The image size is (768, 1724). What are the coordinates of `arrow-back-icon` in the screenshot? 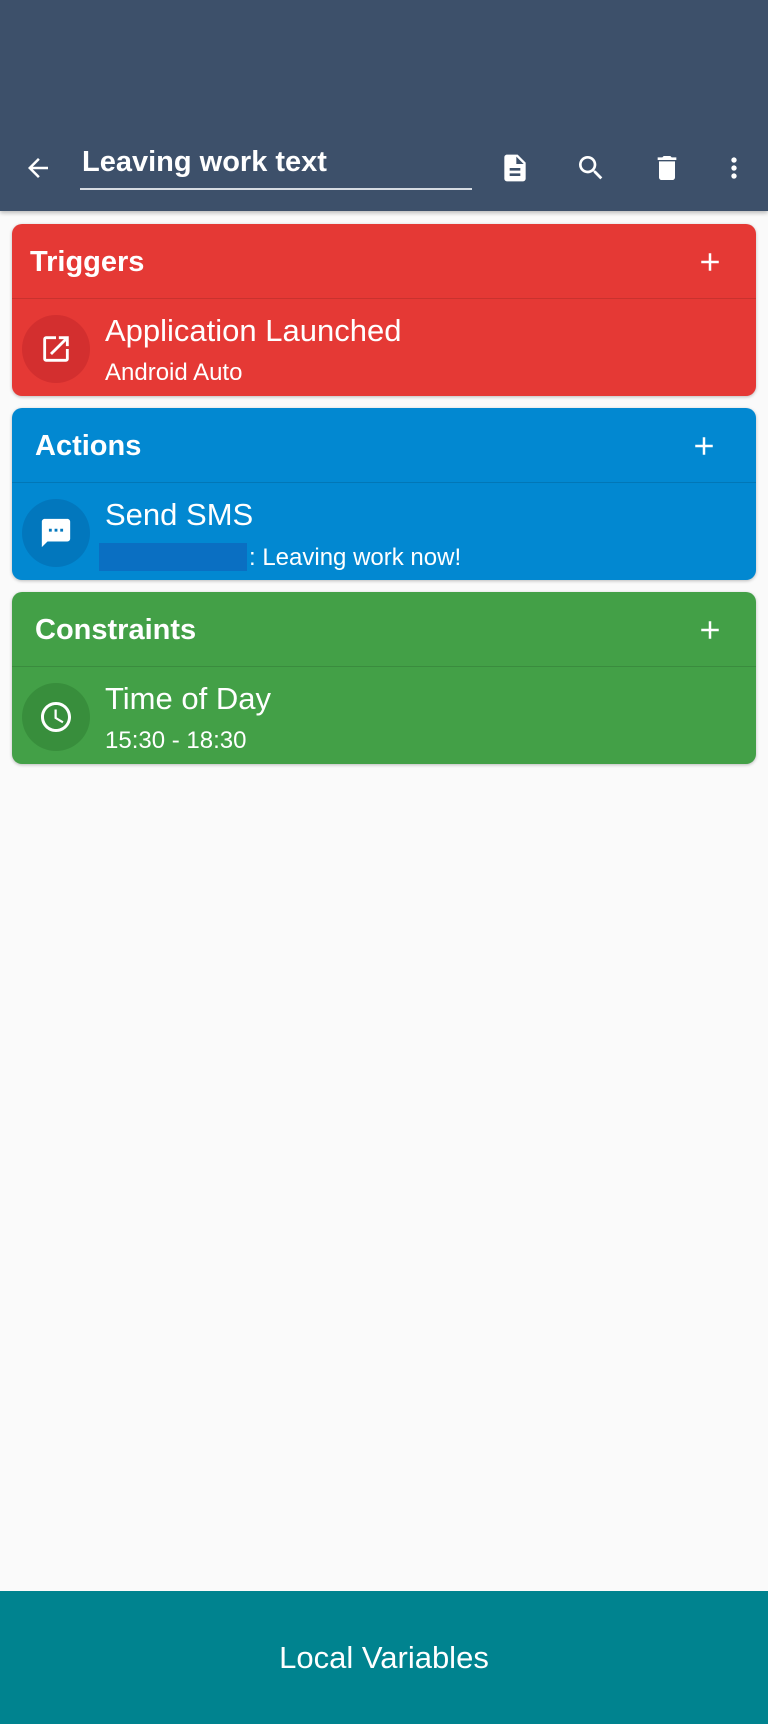 It's located at (38, 168).